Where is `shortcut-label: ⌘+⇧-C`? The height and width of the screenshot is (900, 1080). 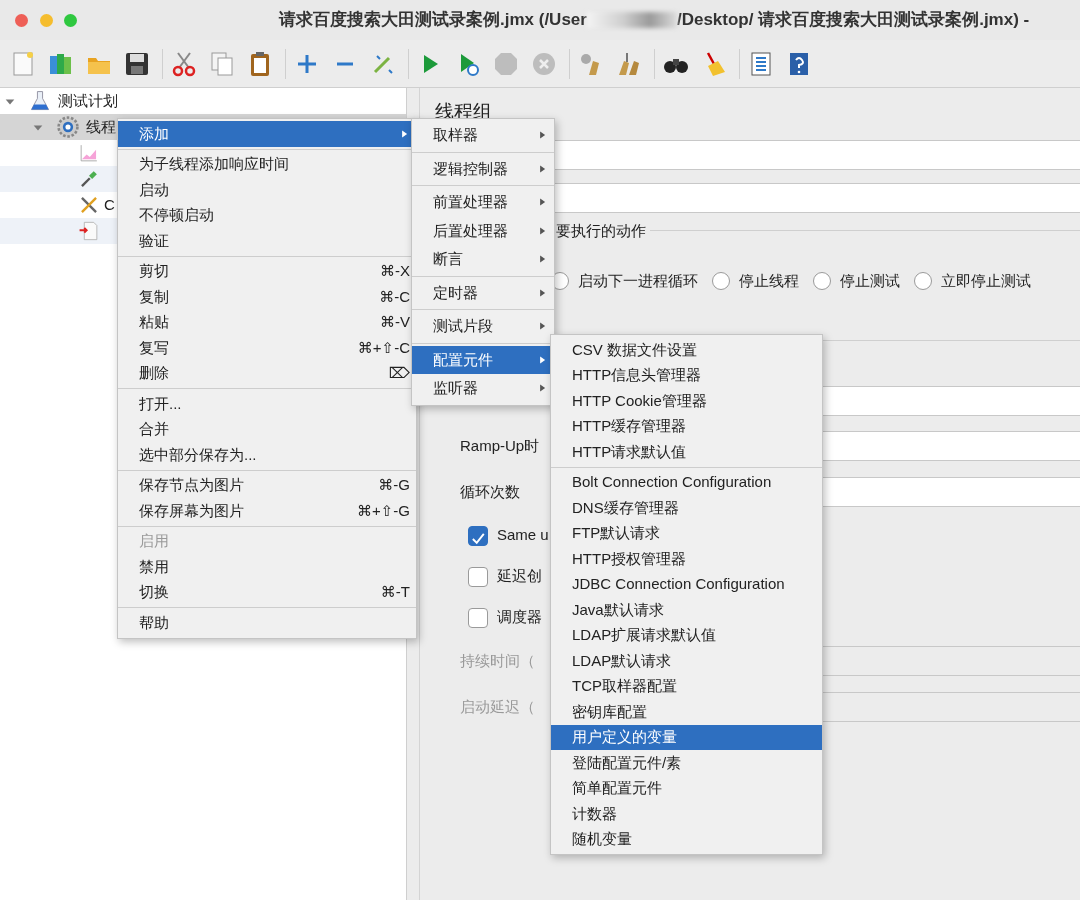
shortcut-label: ⌘+⇧-C is located at coordinates (383, 347).